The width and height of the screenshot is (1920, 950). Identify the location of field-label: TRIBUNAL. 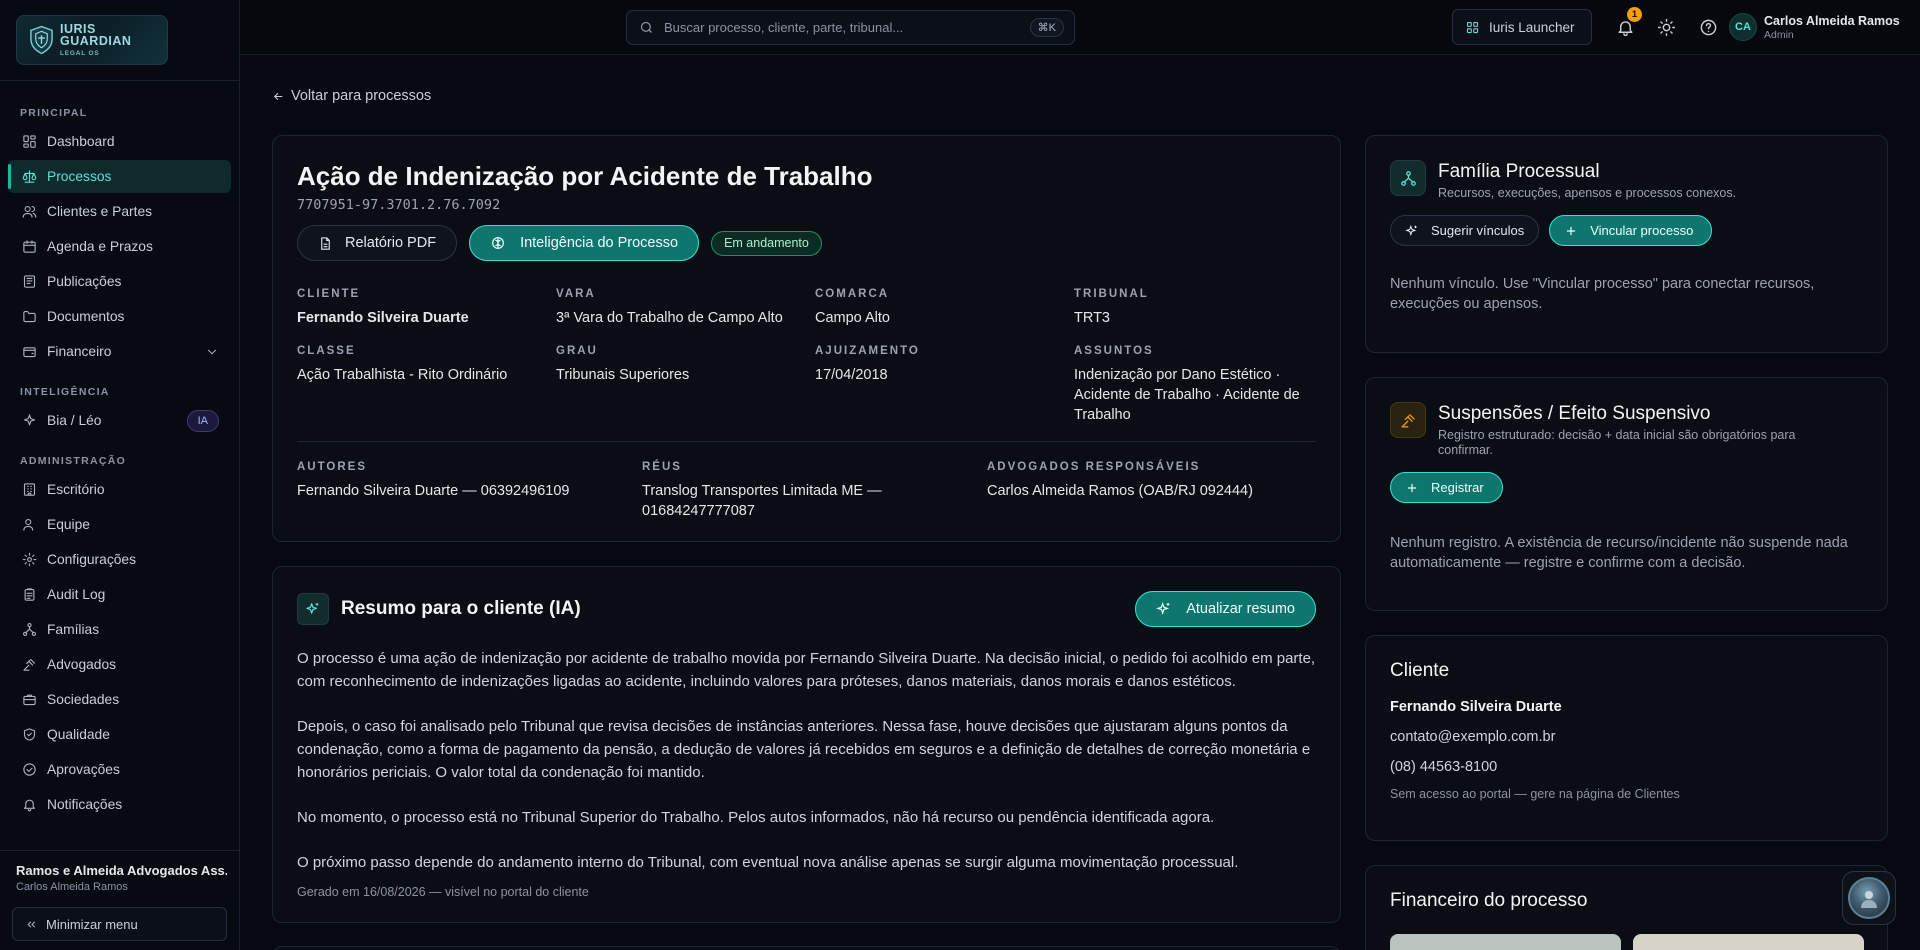
(1111, 294).